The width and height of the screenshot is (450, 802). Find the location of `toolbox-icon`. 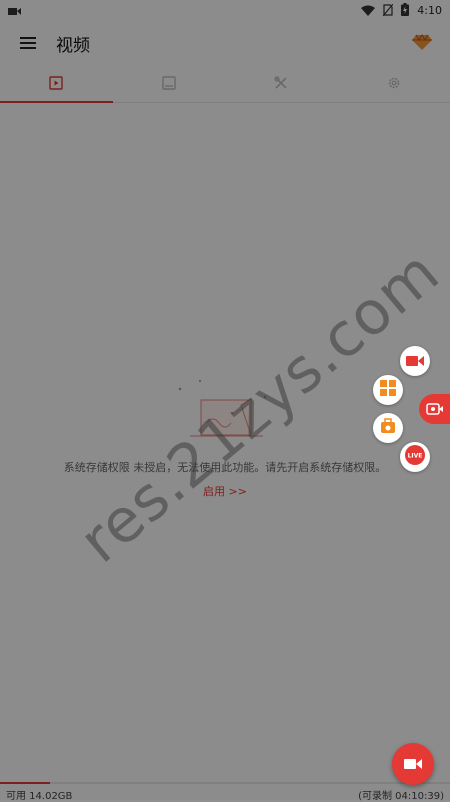

toolbox-icon is located at coordinates (388, 428).